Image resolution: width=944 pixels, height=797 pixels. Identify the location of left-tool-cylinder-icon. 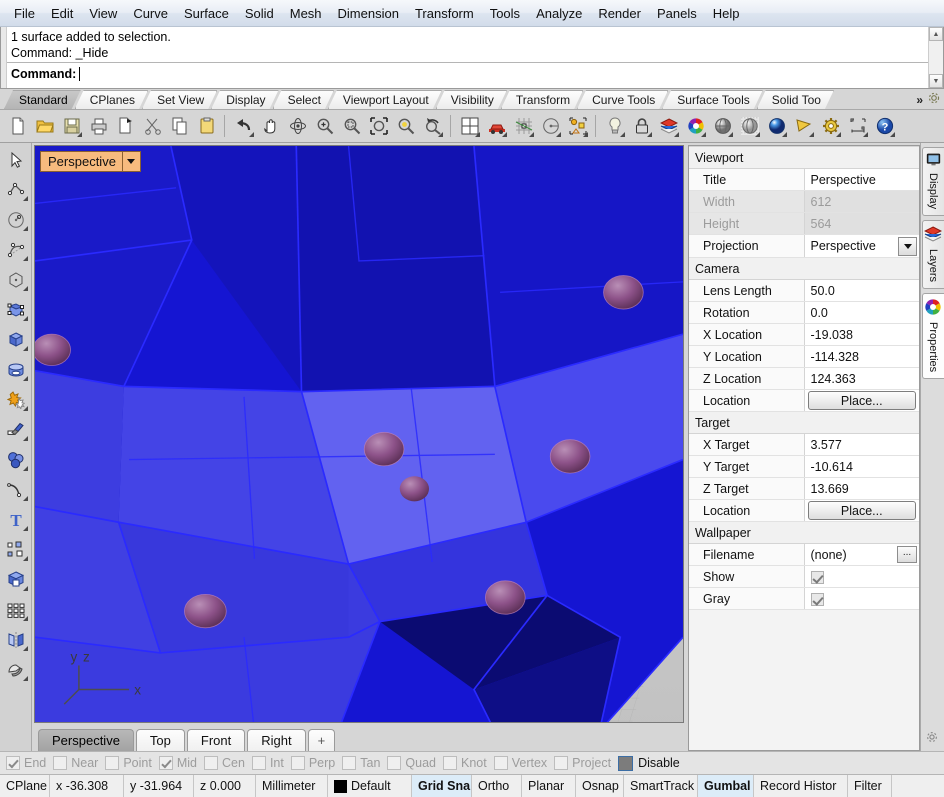
(16, 369).